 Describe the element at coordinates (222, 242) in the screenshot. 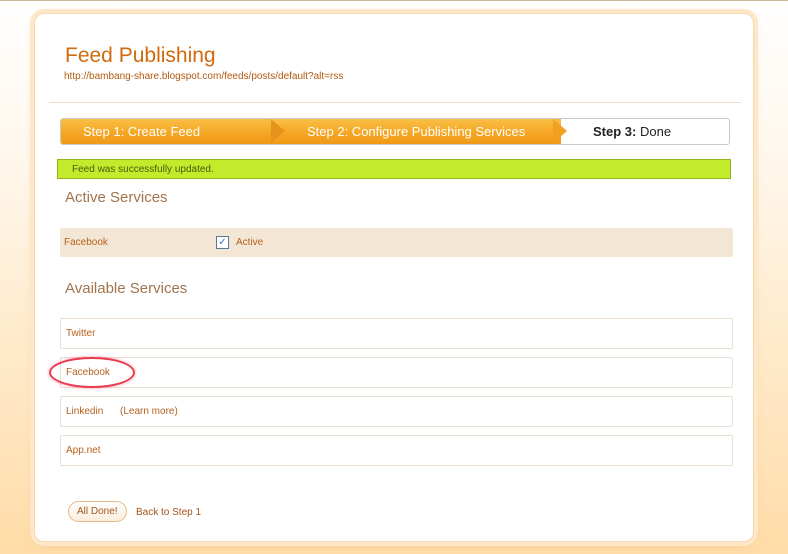

I see `checkbox-checked-icon: ✓` at that location.